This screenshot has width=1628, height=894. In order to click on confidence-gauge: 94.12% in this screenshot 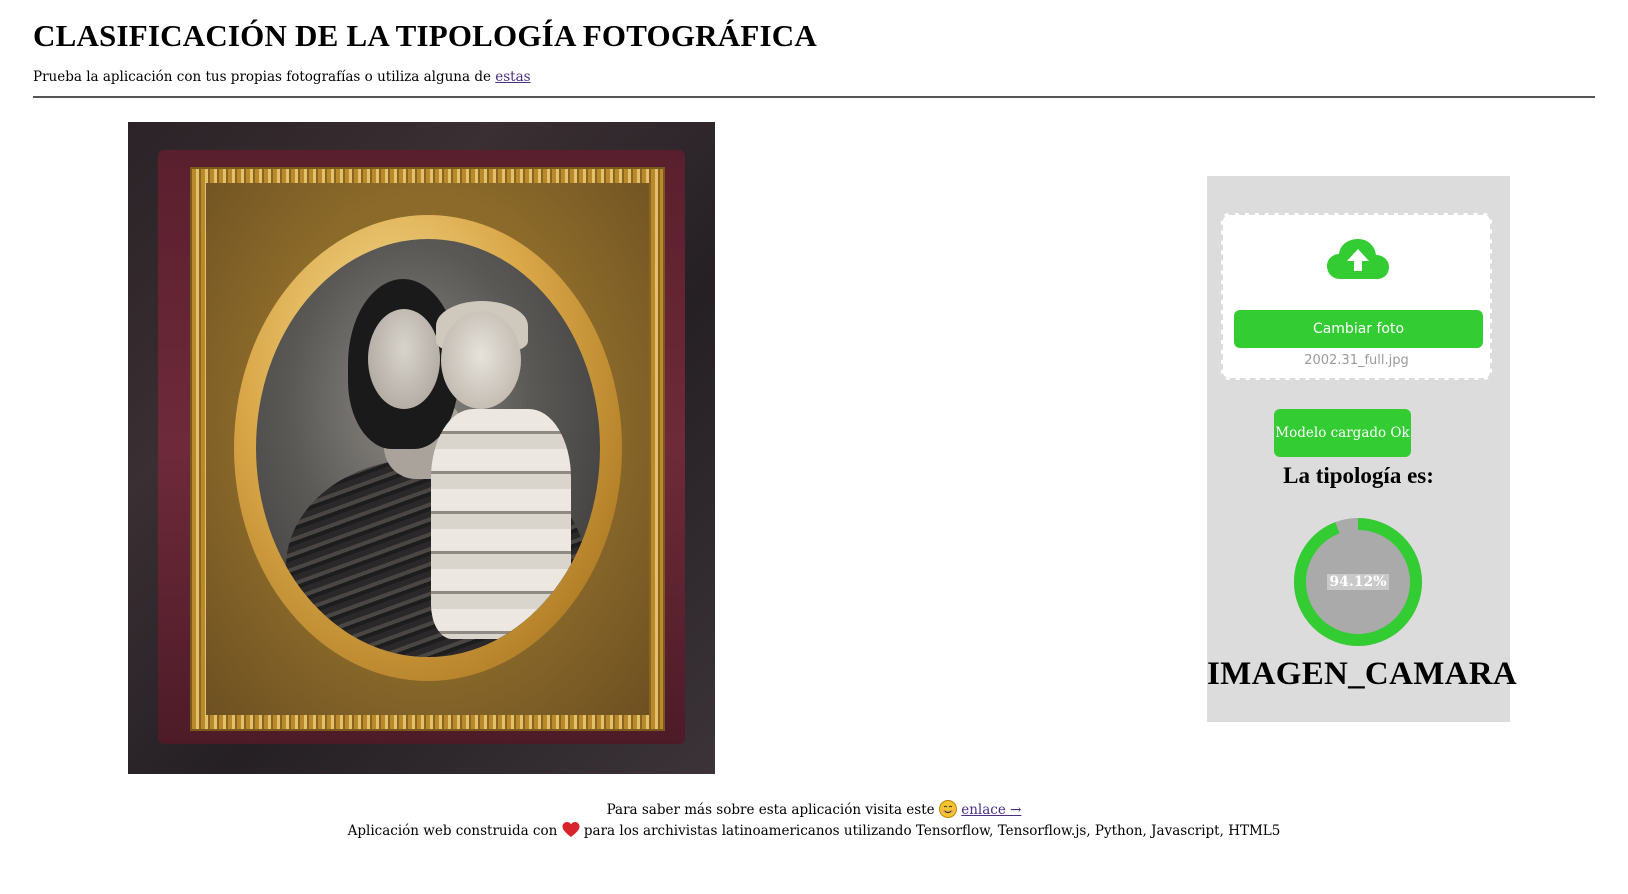, I will do `click(1358, 582)`.